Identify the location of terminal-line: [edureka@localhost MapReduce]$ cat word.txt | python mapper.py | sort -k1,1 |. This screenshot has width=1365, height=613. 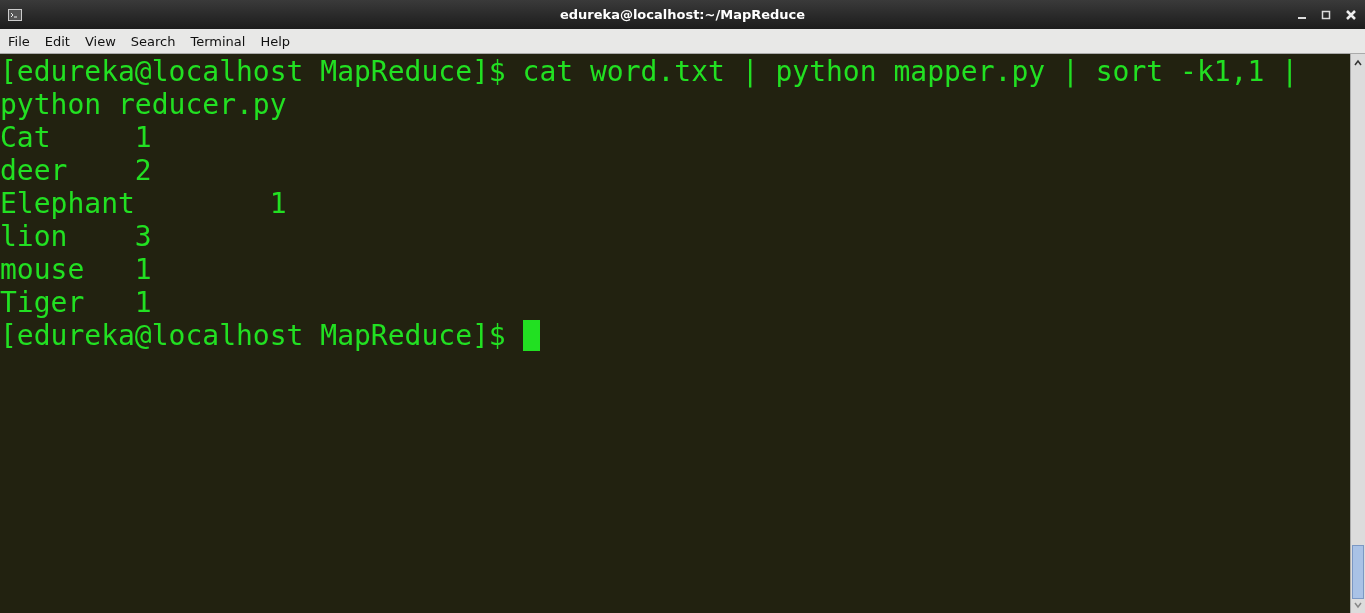
(650, 71).